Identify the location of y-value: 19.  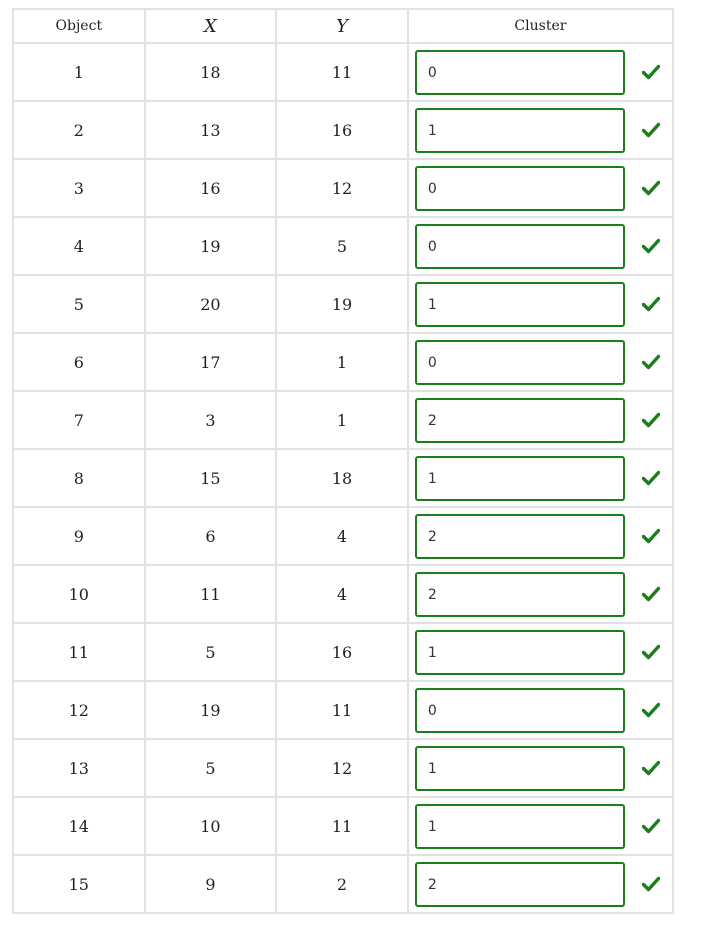
(342, 304).